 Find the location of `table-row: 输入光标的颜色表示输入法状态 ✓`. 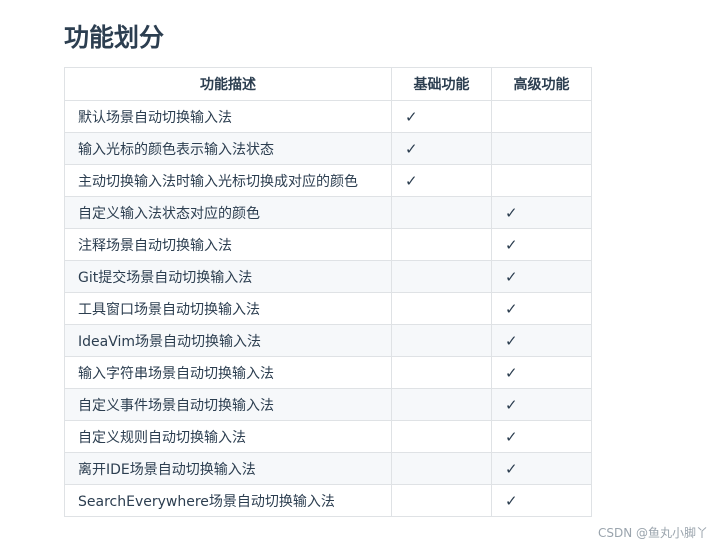

table-row: 输入光标的颜色表示输入法状态 ✓ is located at coordinates (328, 148).